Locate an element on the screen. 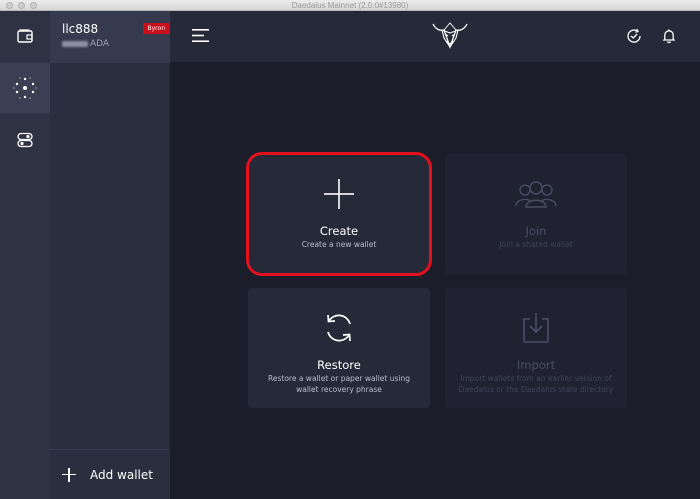 Image resolution: width=700 pixels, height=499 pixels. create-wallet-card: Create Create a new wallet is located at coordinates (339, 214).